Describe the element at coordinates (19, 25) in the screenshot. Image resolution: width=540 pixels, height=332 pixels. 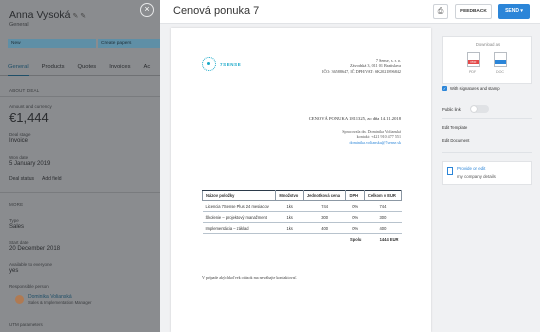
I see `contact-sub: General` at that location.